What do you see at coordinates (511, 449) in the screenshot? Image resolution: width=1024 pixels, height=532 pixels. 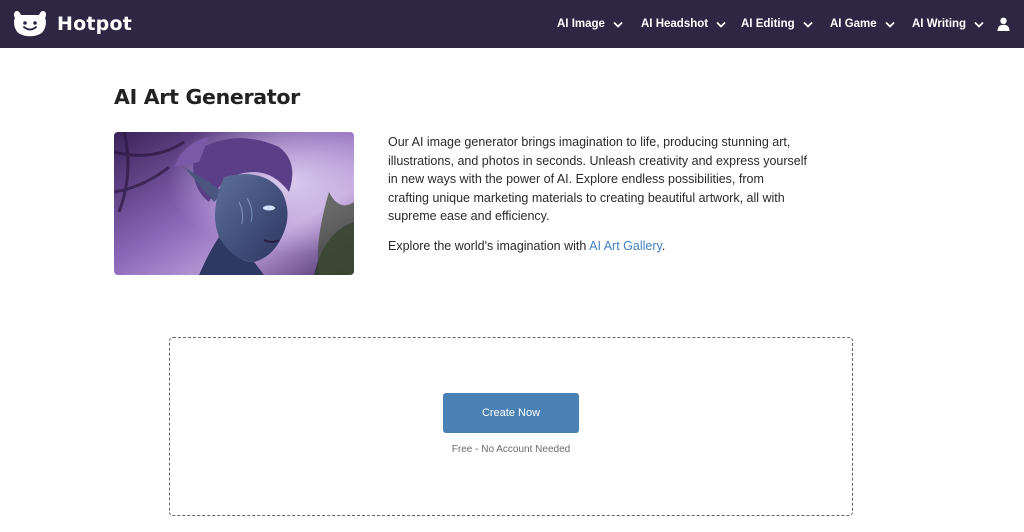 I see `free-no-account-note: Free - No Account Needed` at bounding box center [511, 449].